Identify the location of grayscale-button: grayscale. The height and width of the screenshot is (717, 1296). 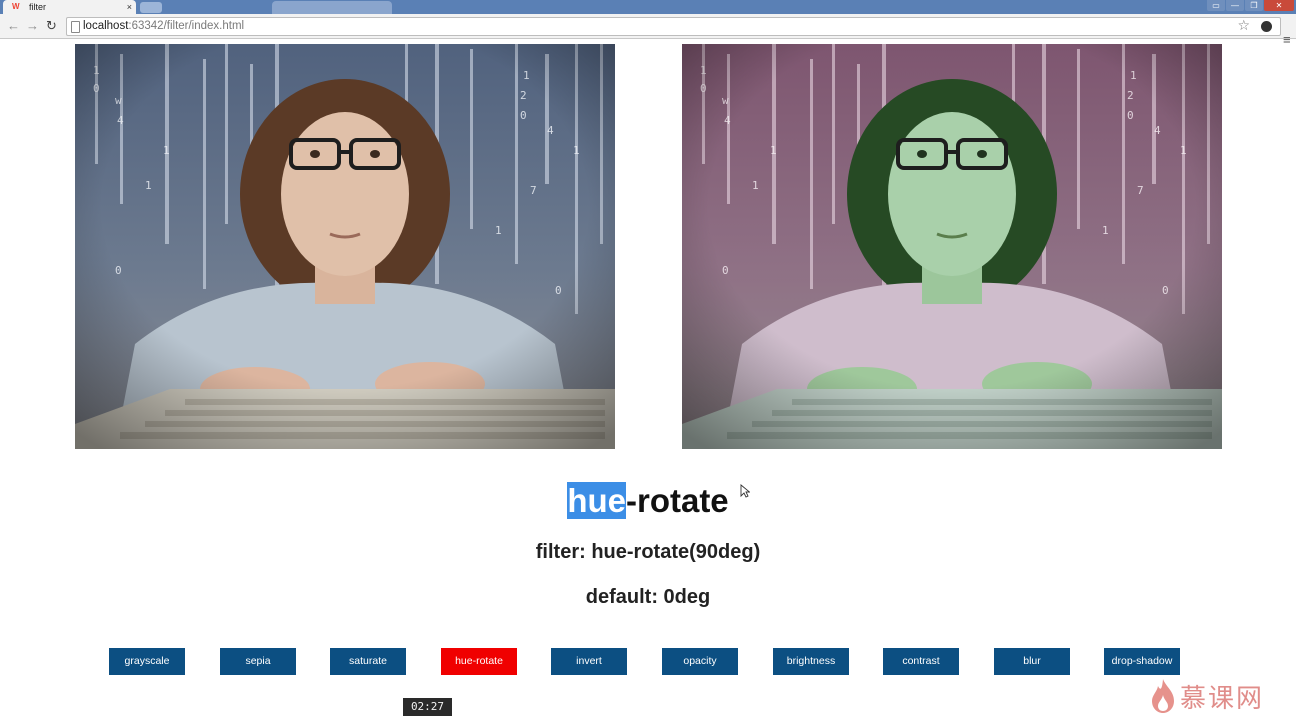
(147, 661).